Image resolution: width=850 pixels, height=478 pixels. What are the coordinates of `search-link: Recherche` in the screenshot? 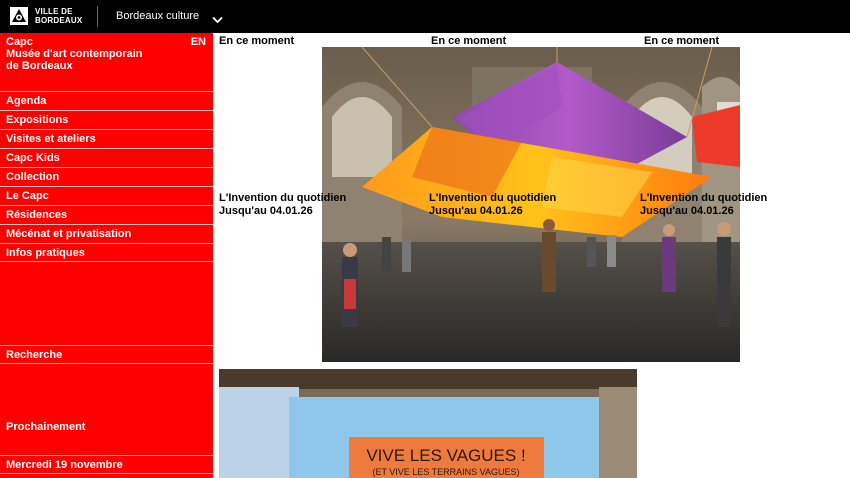 It's located at (106, 354).